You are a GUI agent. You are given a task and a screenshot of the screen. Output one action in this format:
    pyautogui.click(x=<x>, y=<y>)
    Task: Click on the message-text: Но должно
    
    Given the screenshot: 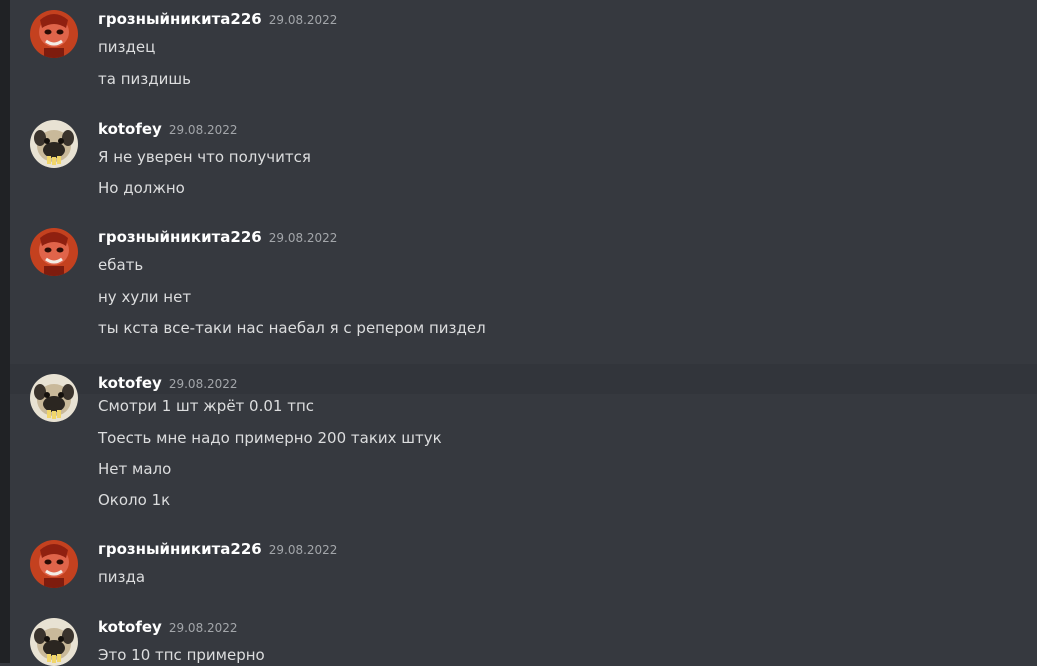 What is the action you would take?
    pyautogui.click(x=141, y=188)
    